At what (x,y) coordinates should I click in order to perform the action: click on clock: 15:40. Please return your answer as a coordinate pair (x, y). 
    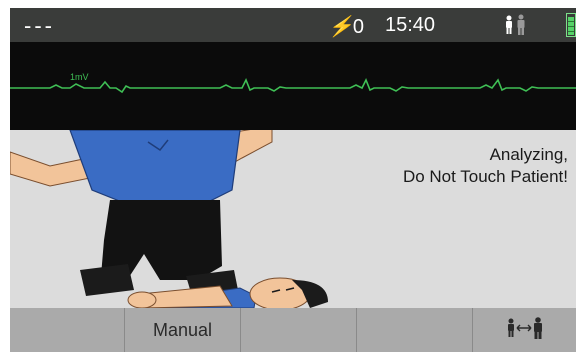
    Looking at the image, I should click on (410, 25).